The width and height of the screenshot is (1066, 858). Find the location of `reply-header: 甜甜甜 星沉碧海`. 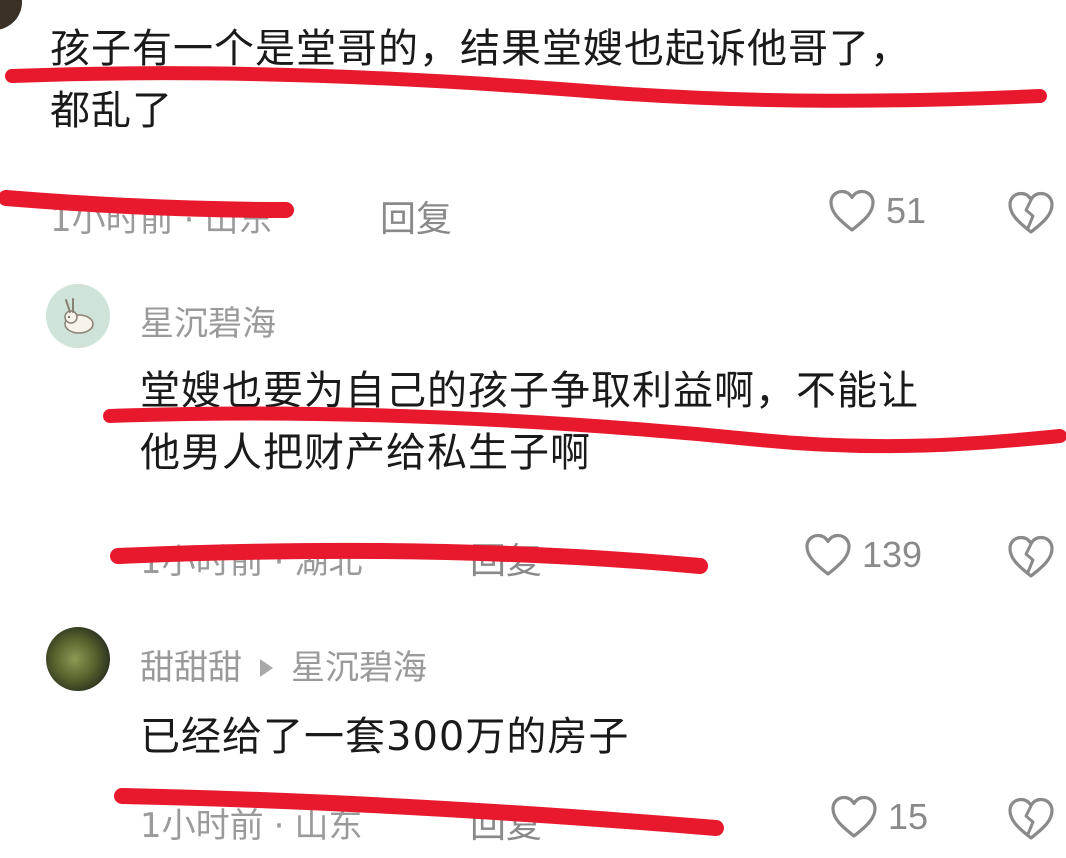

reply-header: 甜甜甜 星沉碧海 is located at coordinates (283, 664).